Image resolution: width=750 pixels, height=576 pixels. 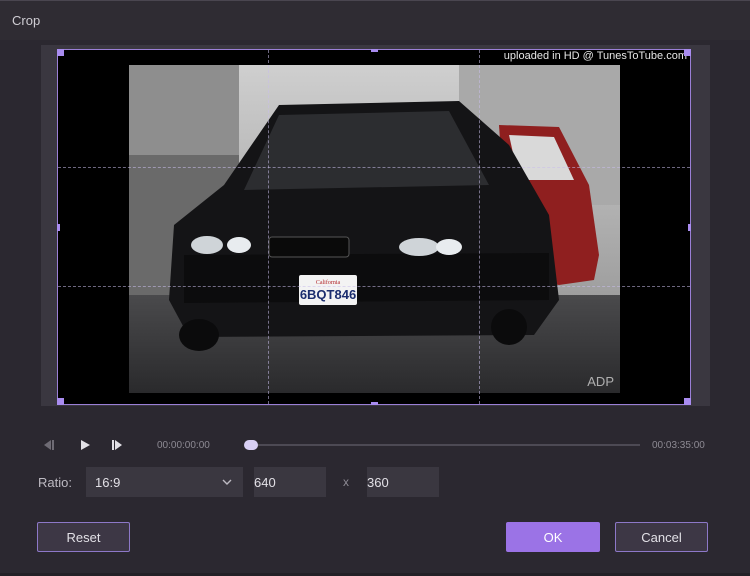 I want to click on crop-handle-top-right, so click(x=687, y=52).